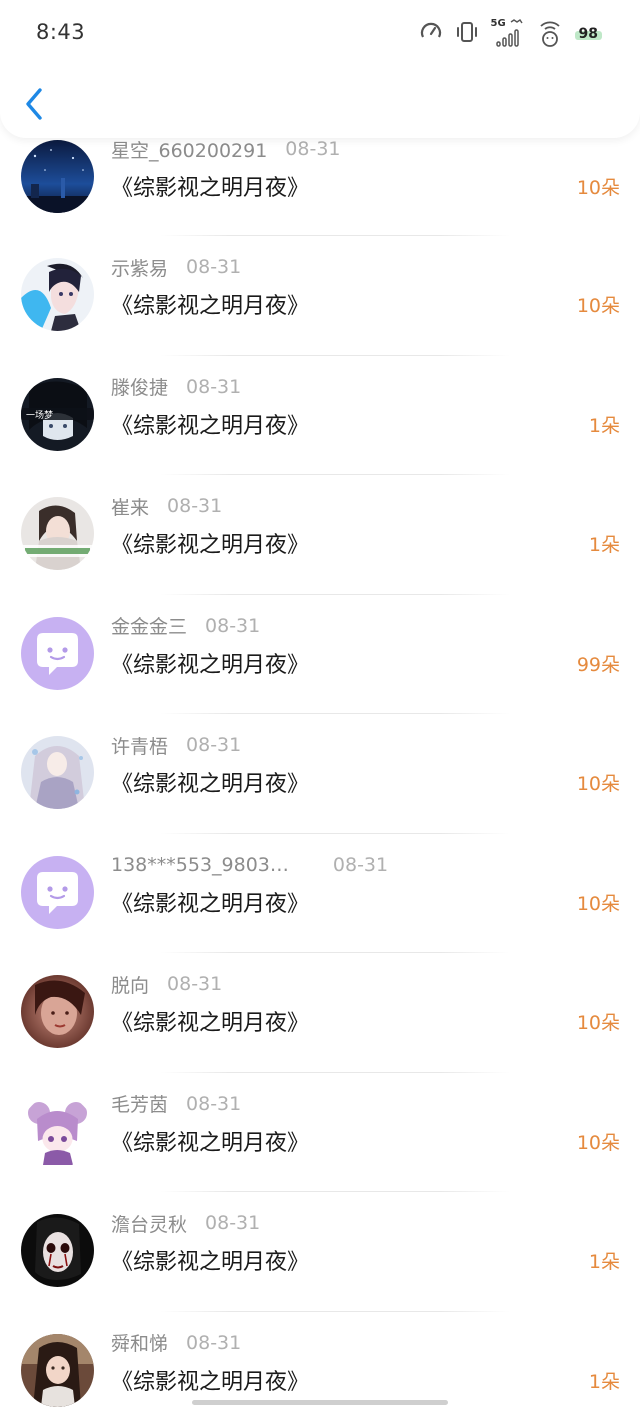 This screenshot has height=1408, width=640. I want to click on signal-5g-icon: 5G, so click(508, 34).